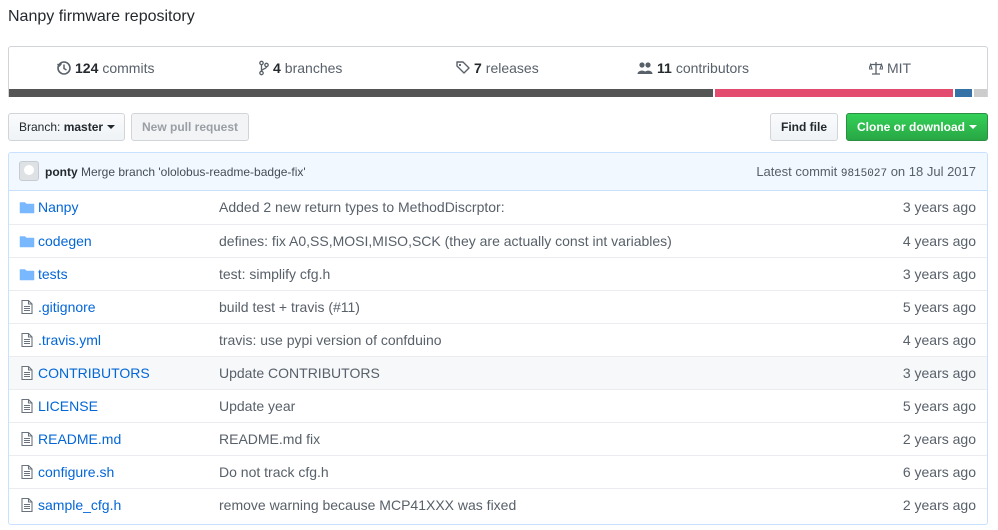  I want to click on releases-count: 7, so click(478, 68).